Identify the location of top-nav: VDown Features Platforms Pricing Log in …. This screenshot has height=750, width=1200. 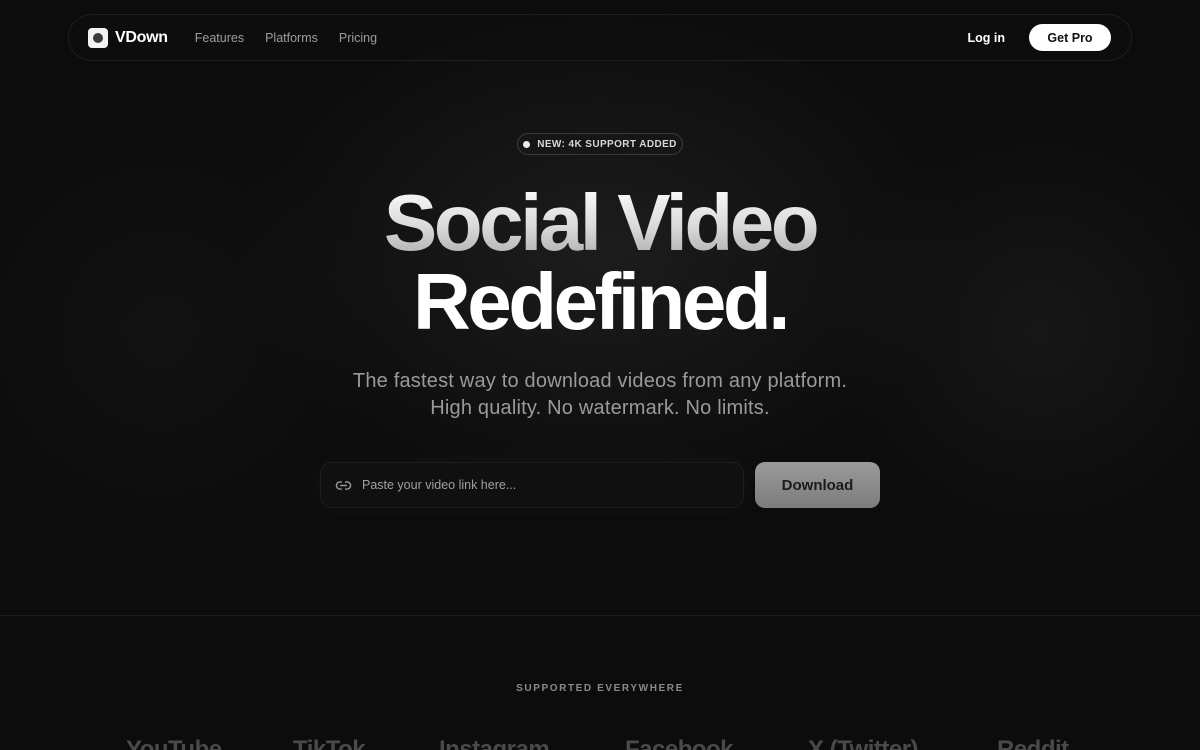
(600, 37).